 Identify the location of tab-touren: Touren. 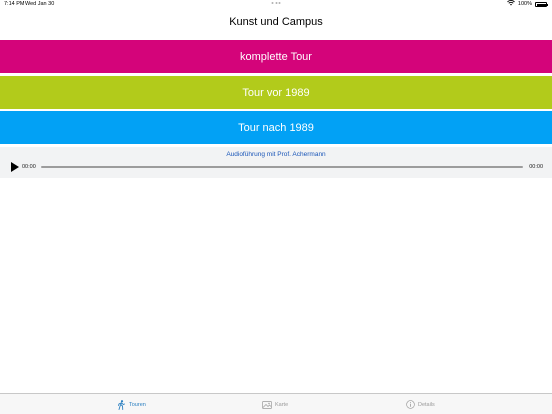
(131, 404).